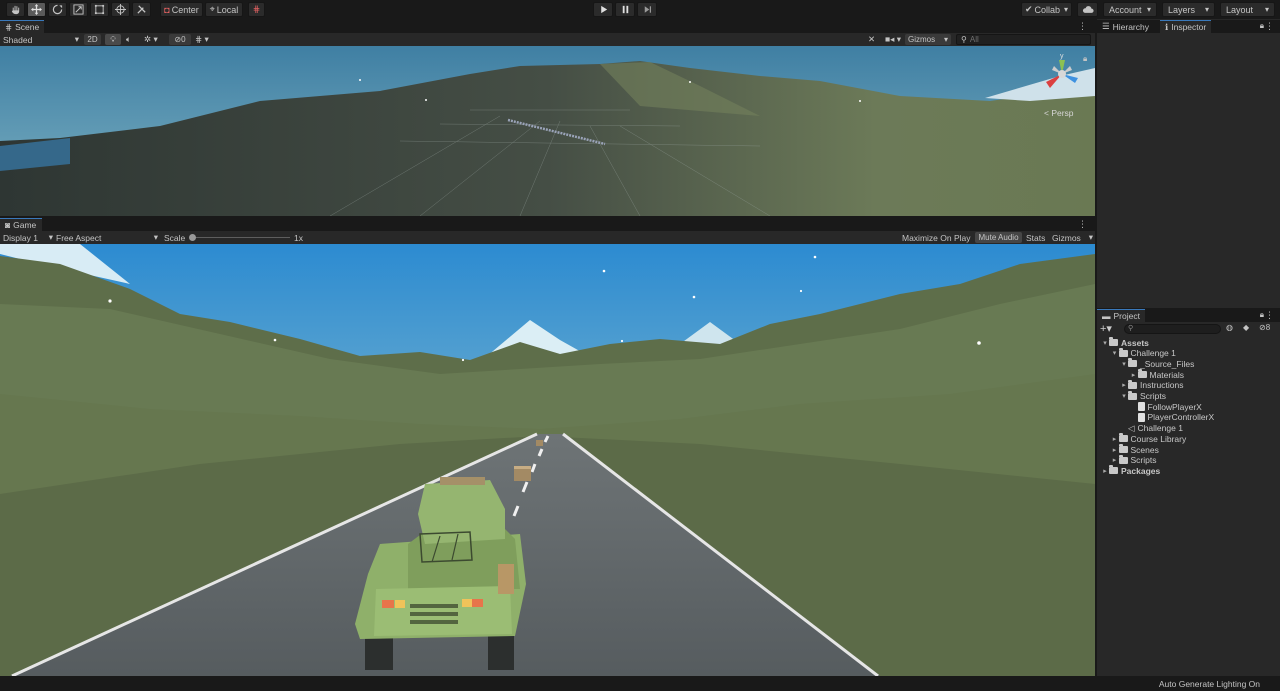 This screenshot has width=1280, height=691. I want to click on maximize-on-play-toggle: Maximize On Play, so click(936, 237).